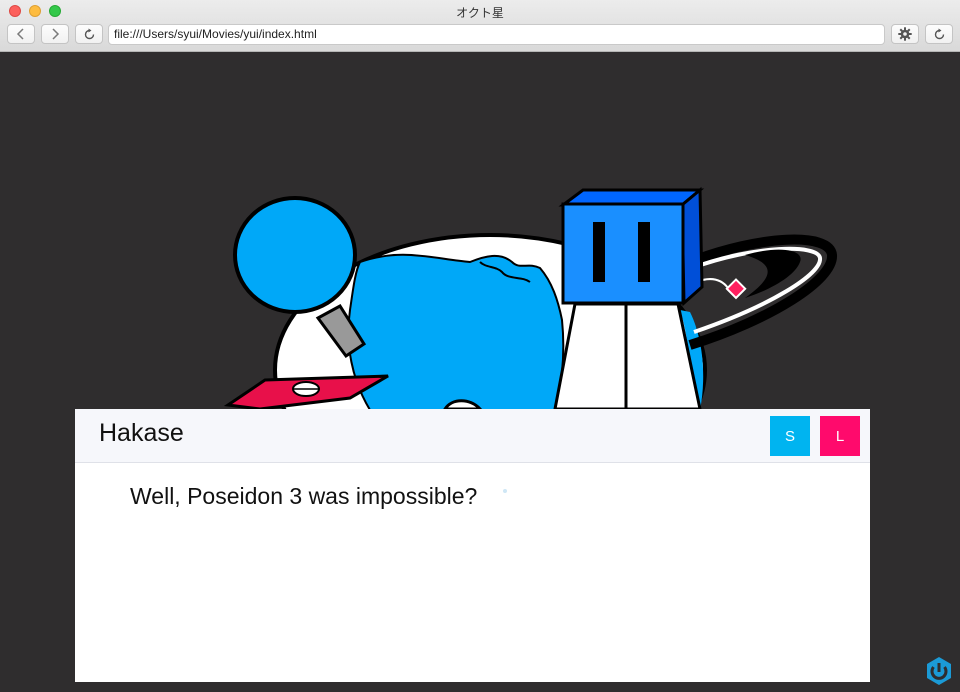 Image resolution: width=960 pixels, height=692 pixels. I want to click on lollipop-head, so click(295, 255).